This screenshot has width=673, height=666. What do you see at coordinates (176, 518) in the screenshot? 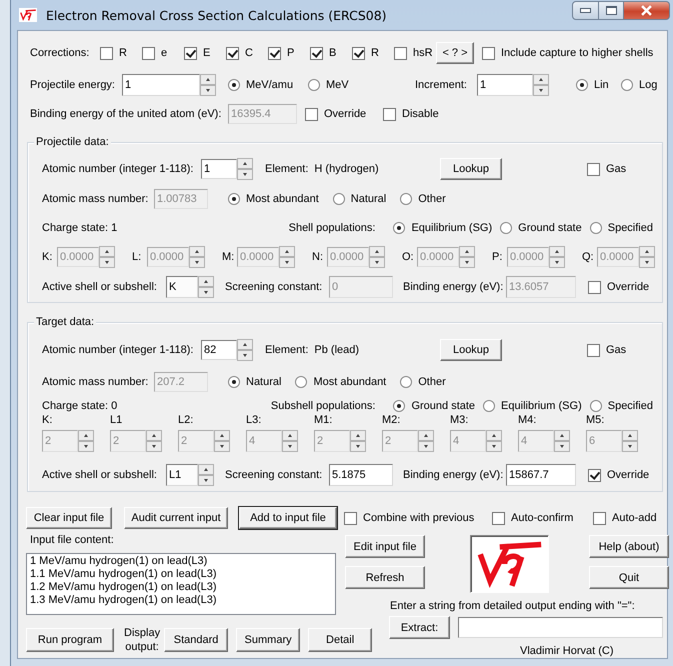
I see `file-button: Audit current input` at bounding box center [176, 518].